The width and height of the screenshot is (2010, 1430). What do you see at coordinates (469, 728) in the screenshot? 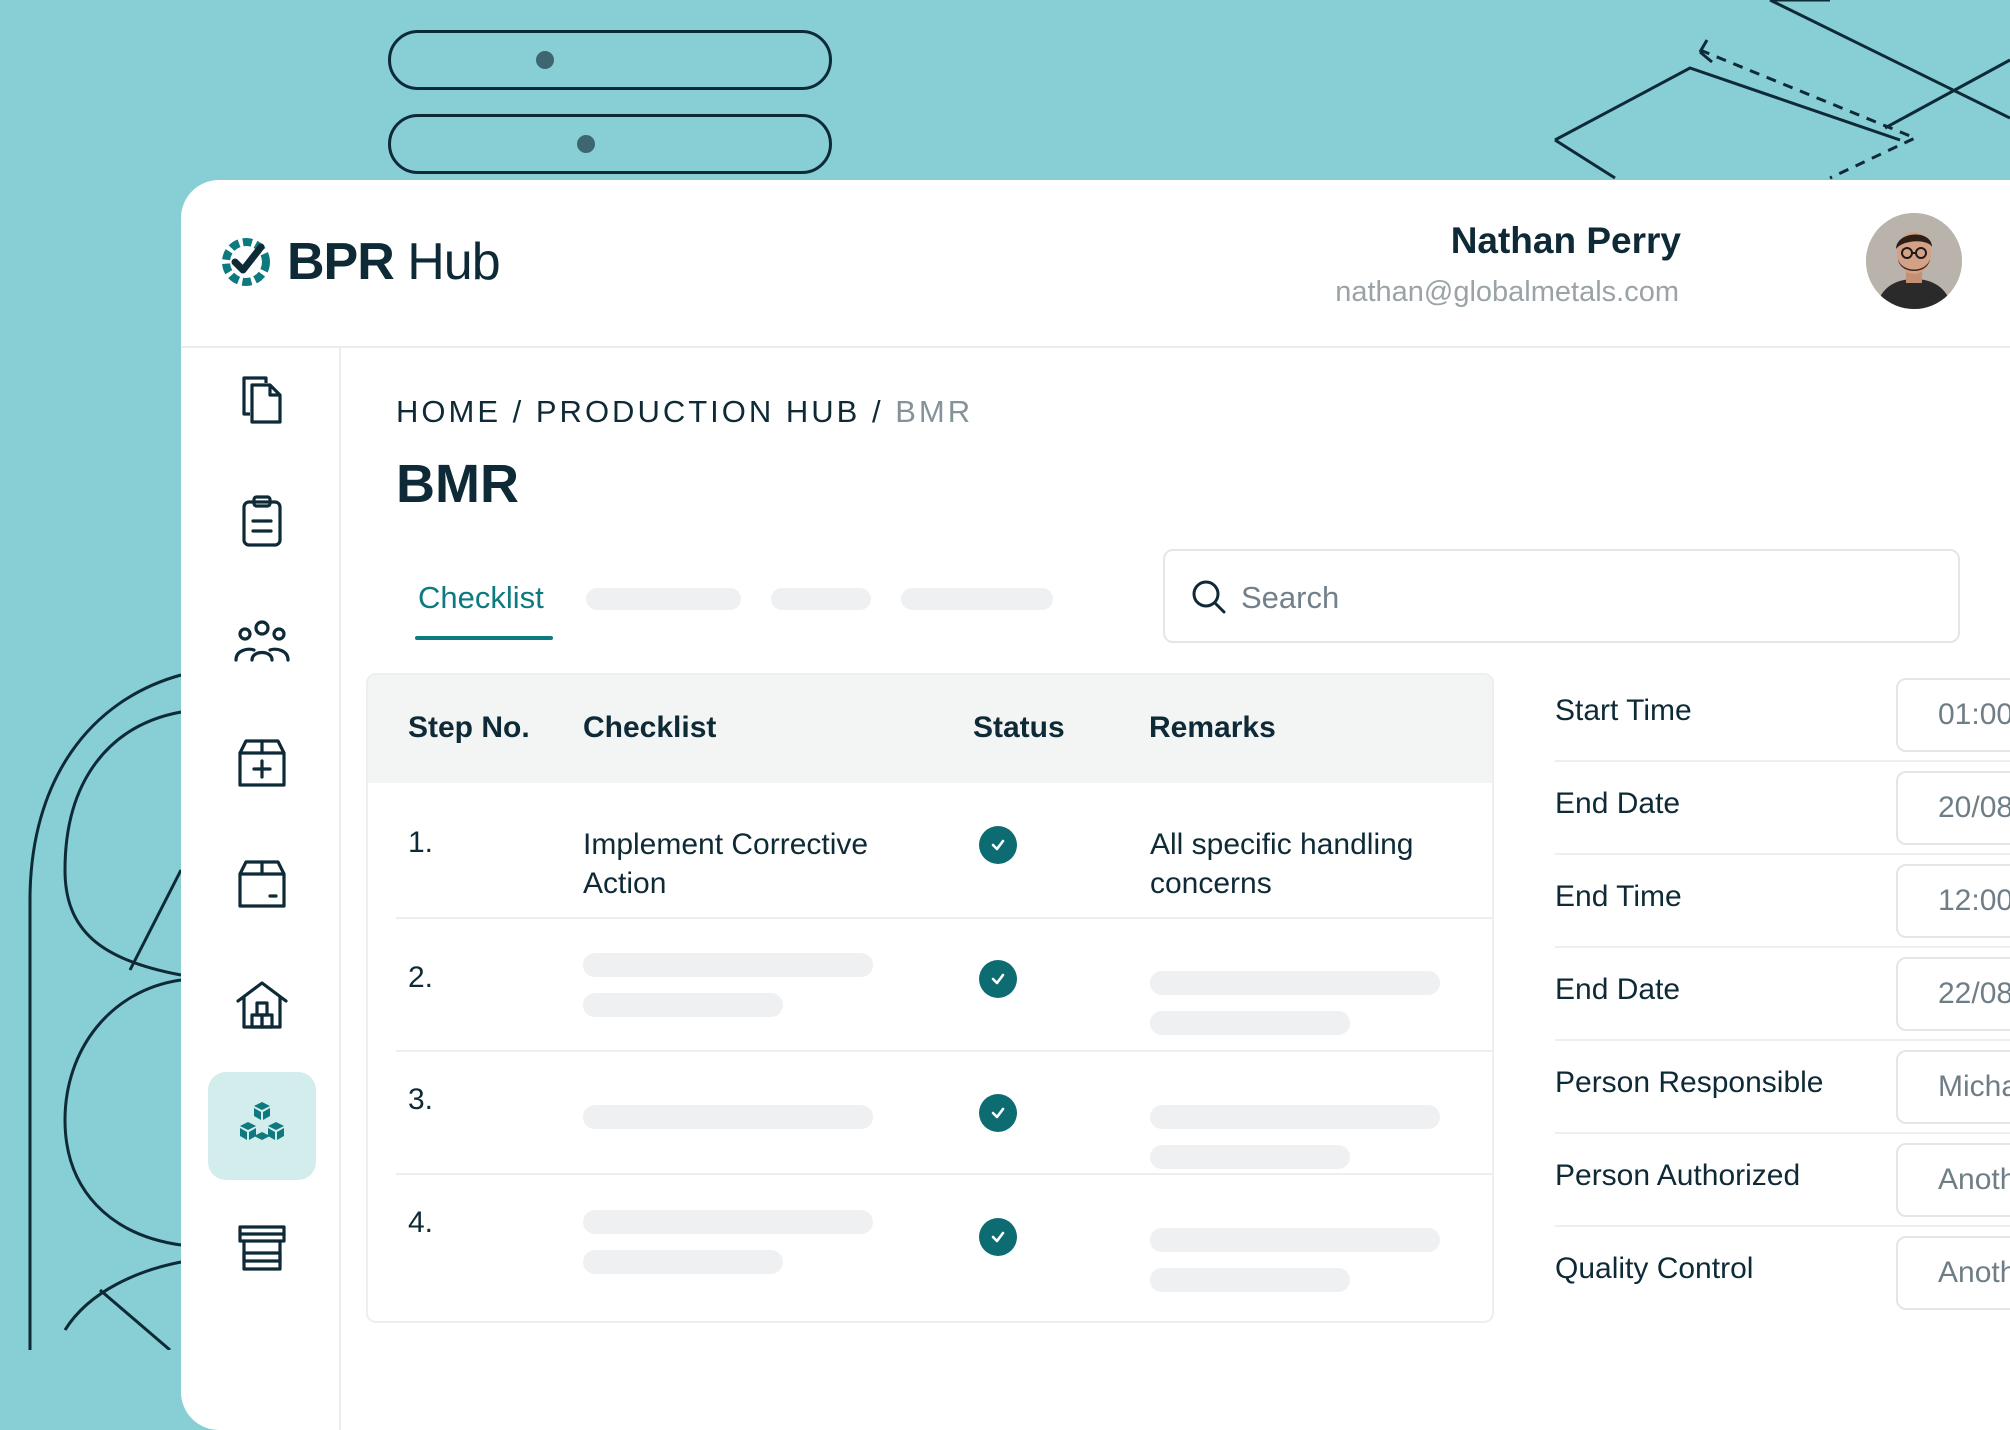
I see `column-header-step: Step No.` at bounding box center [469, 728].